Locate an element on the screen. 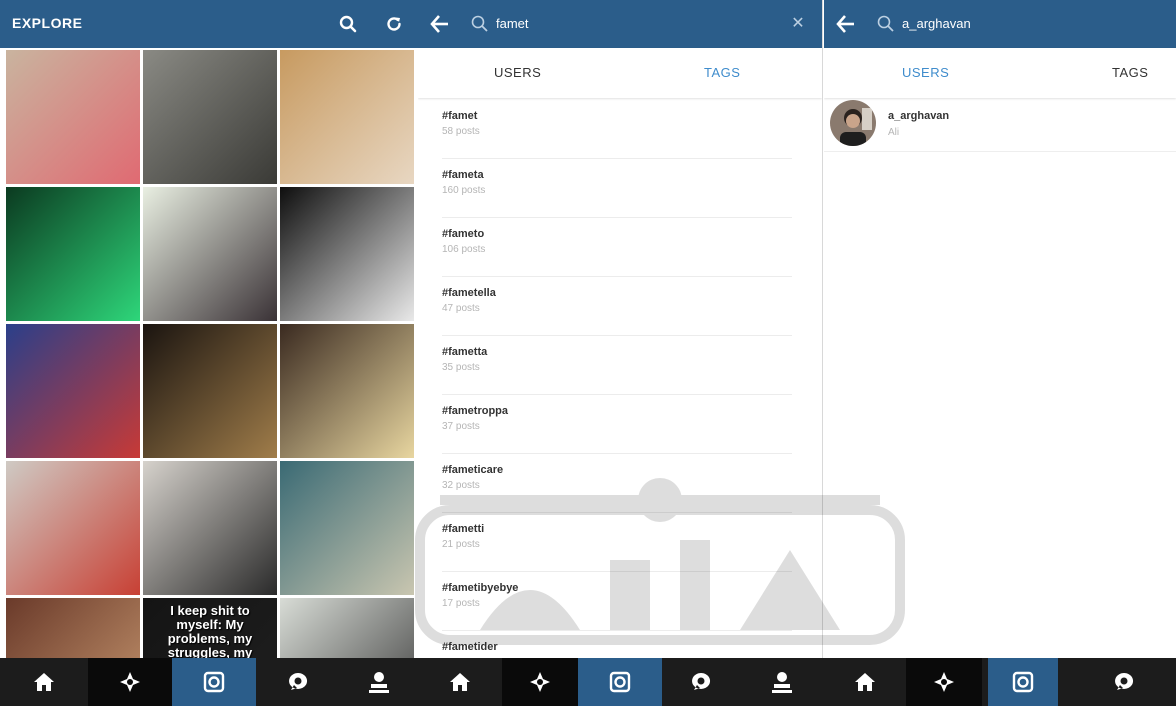  list-item: #famet 58 posts is located at coordinates (620, 129).